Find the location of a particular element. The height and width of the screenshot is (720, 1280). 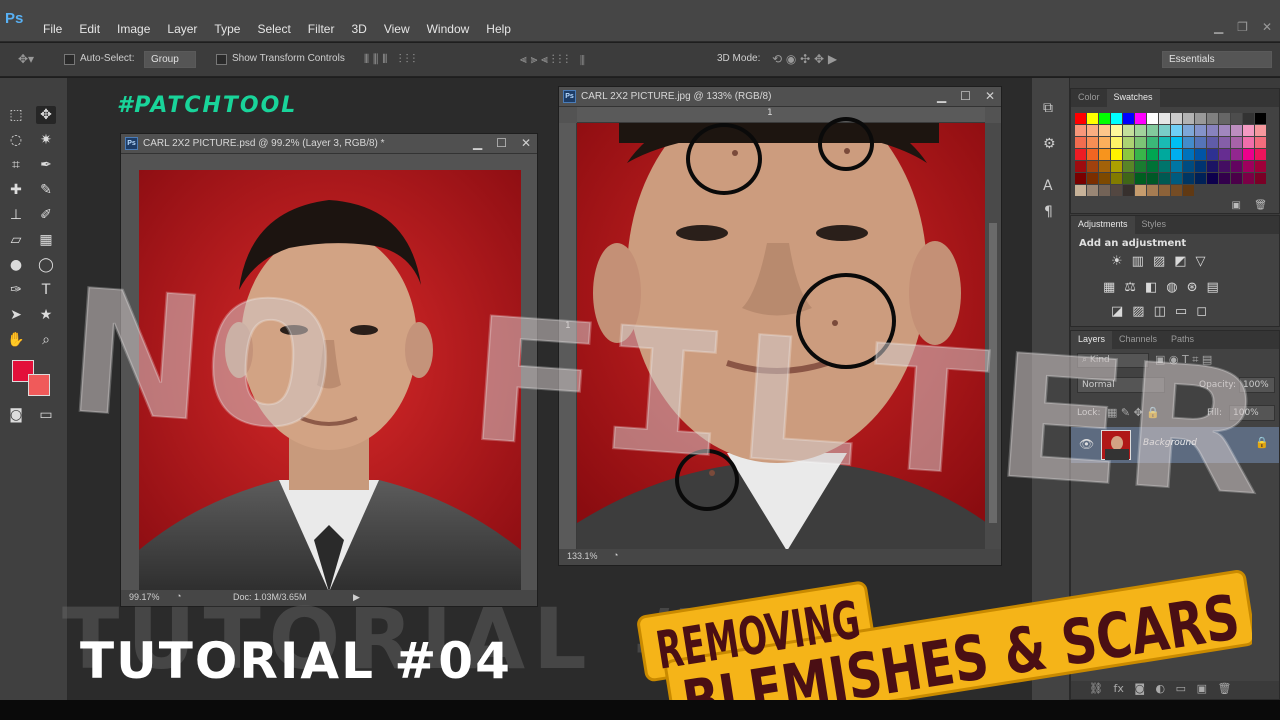

delete-swatch-icon: 🗑 is located at coordinates (1260, 205).